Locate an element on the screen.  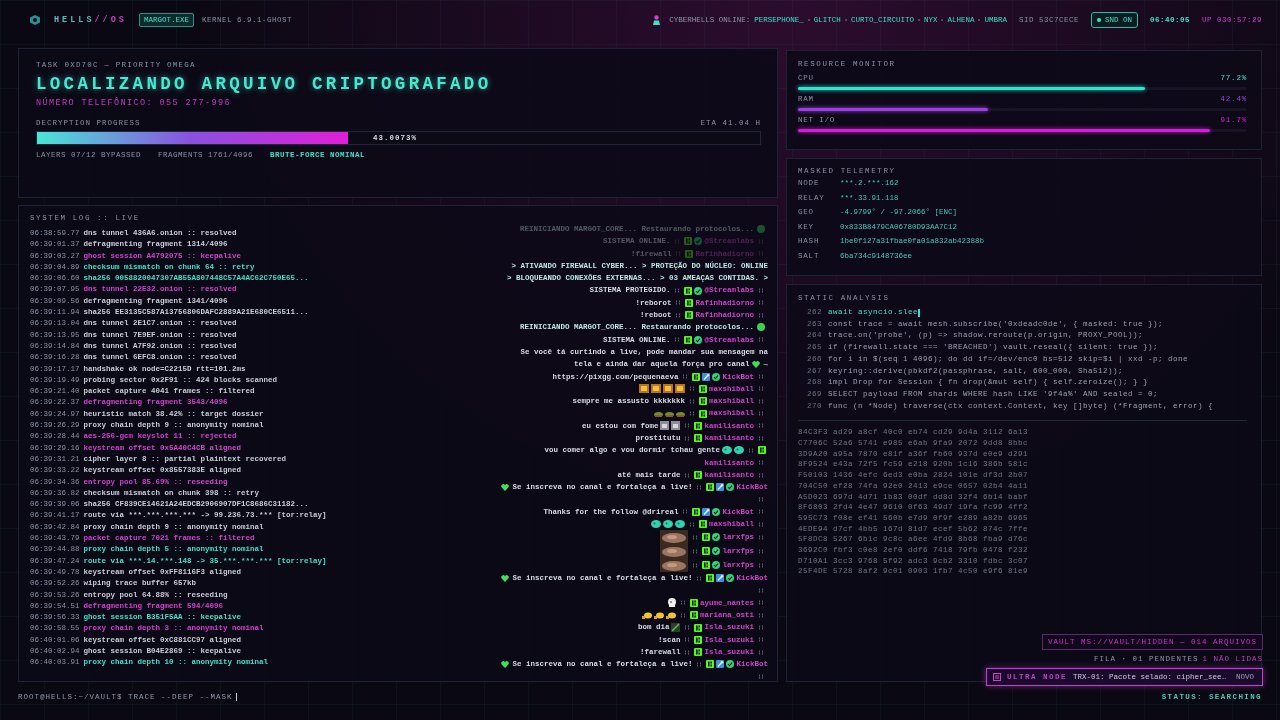
user-icon is located at coordinates (657, 20).